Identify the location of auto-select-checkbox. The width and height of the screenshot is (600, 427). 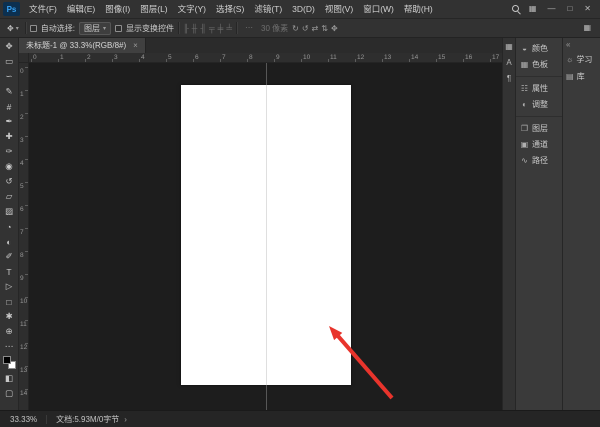
(33, 28).